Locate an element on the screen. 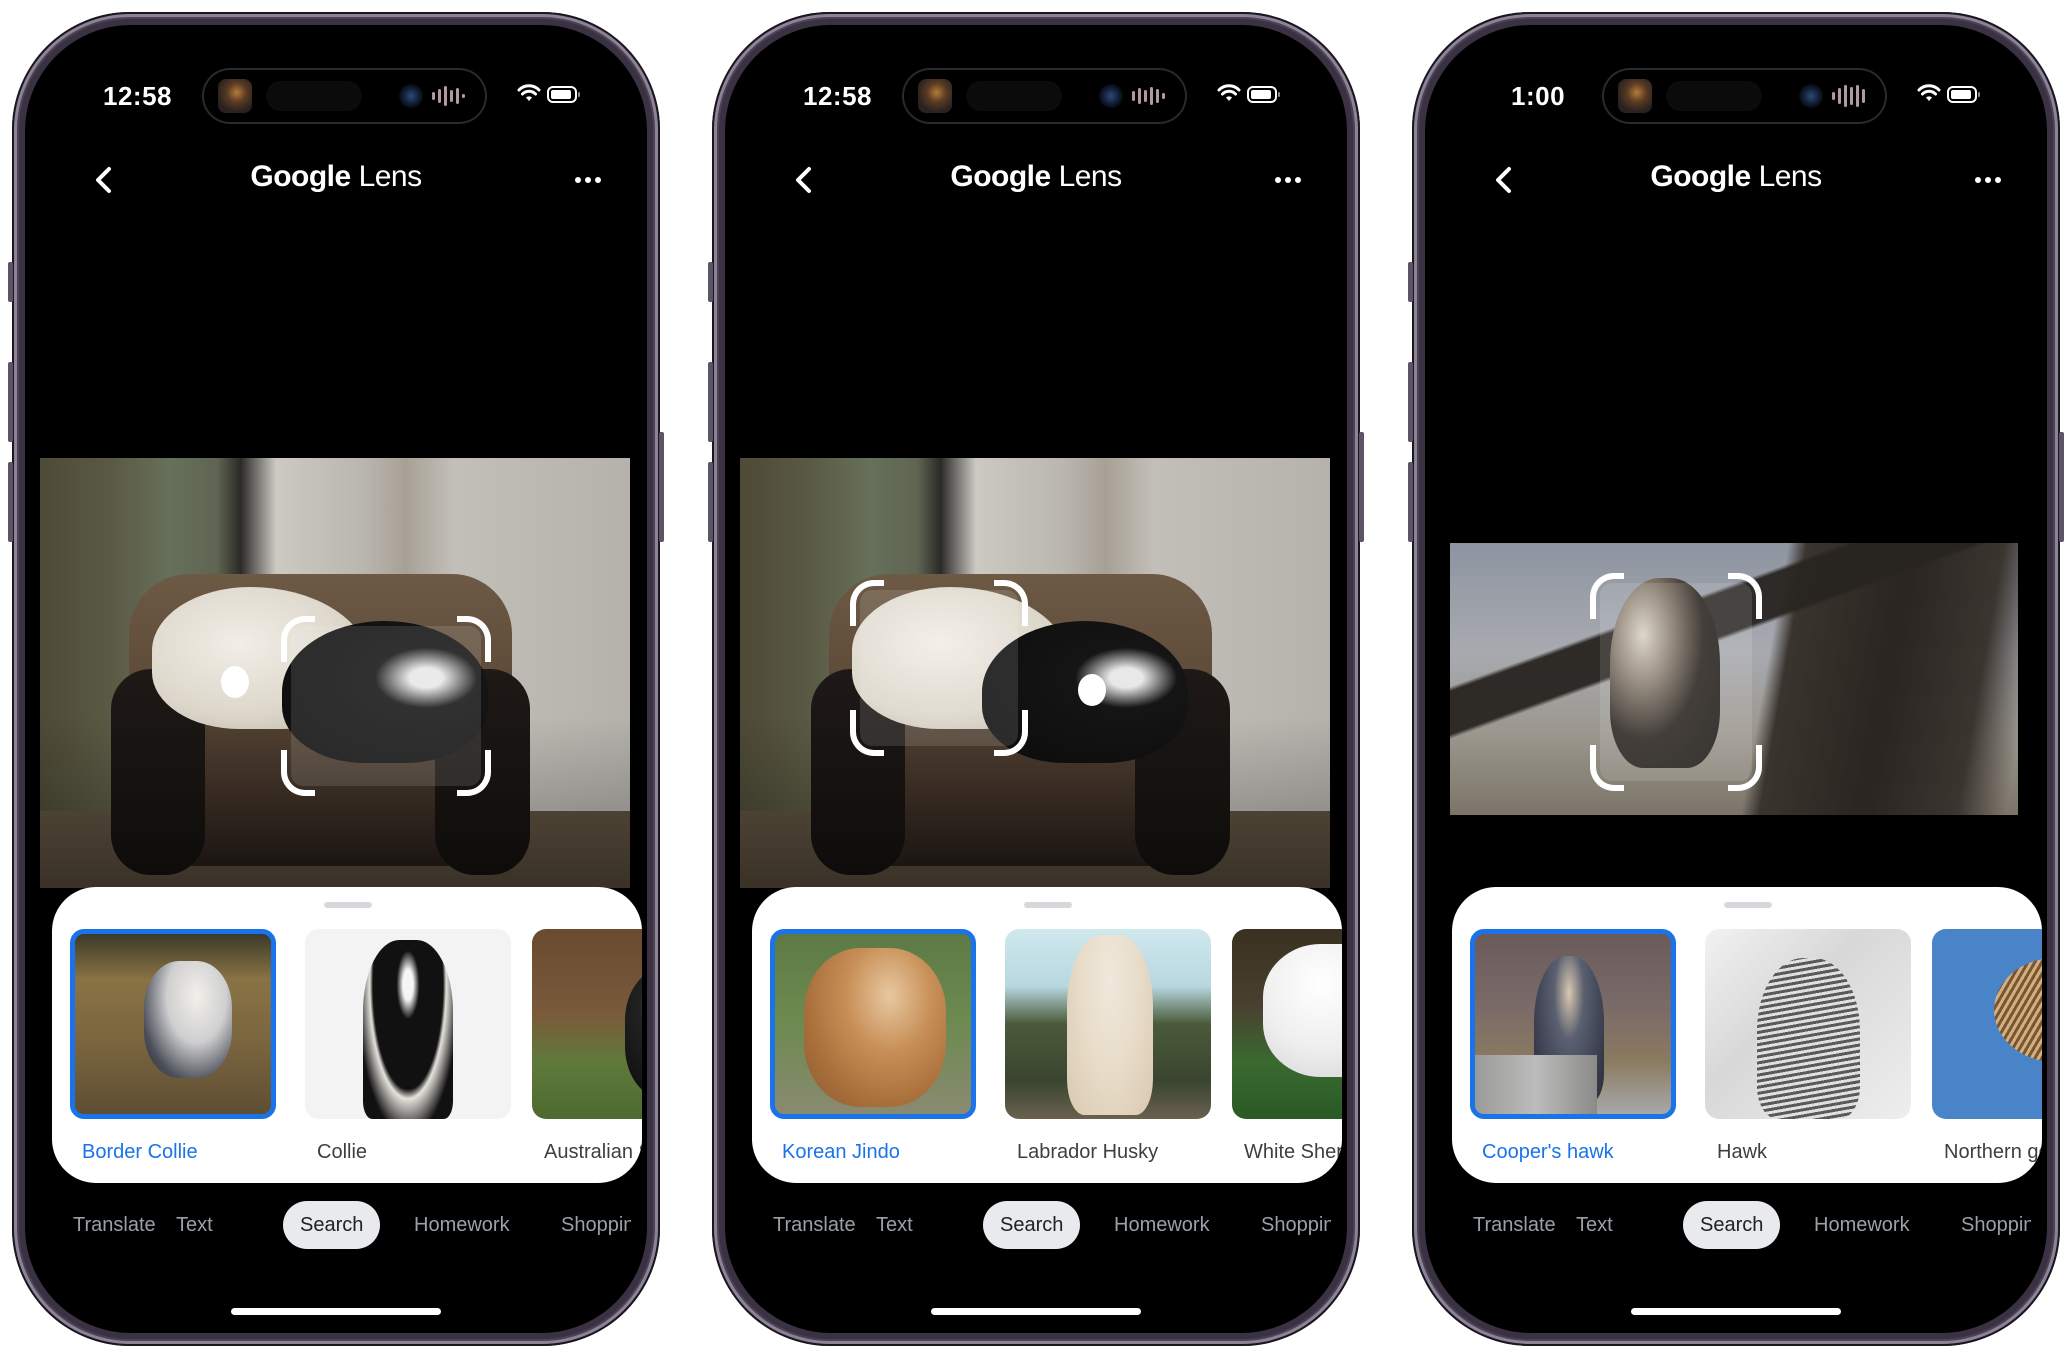  result-card: Hawk is located at coordinates (1808, 1046).